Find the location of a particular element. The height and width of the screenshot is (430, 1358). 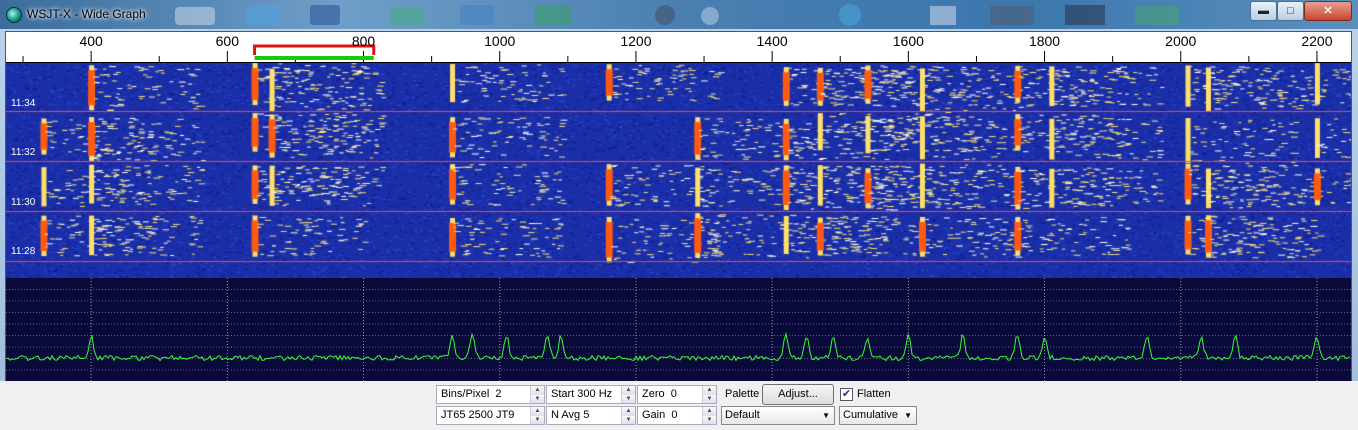

frequency-ruler: 400 600 800 1000 1200 1400 1600 1800 2000 2200 is located at coordinates (678, 47).